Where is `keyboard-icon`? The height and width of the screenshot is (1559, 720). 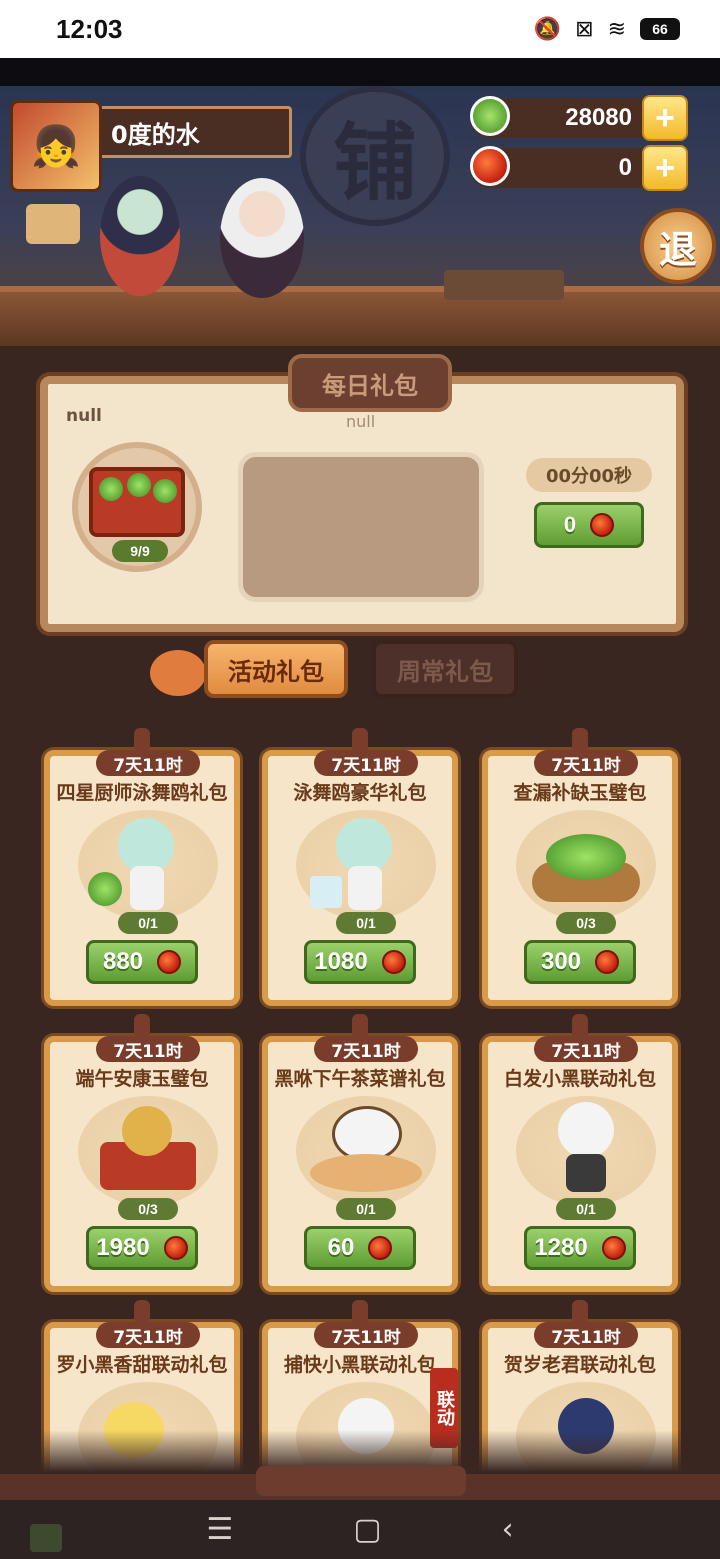 keyboard-icon is located at coordinates (46, 1538).